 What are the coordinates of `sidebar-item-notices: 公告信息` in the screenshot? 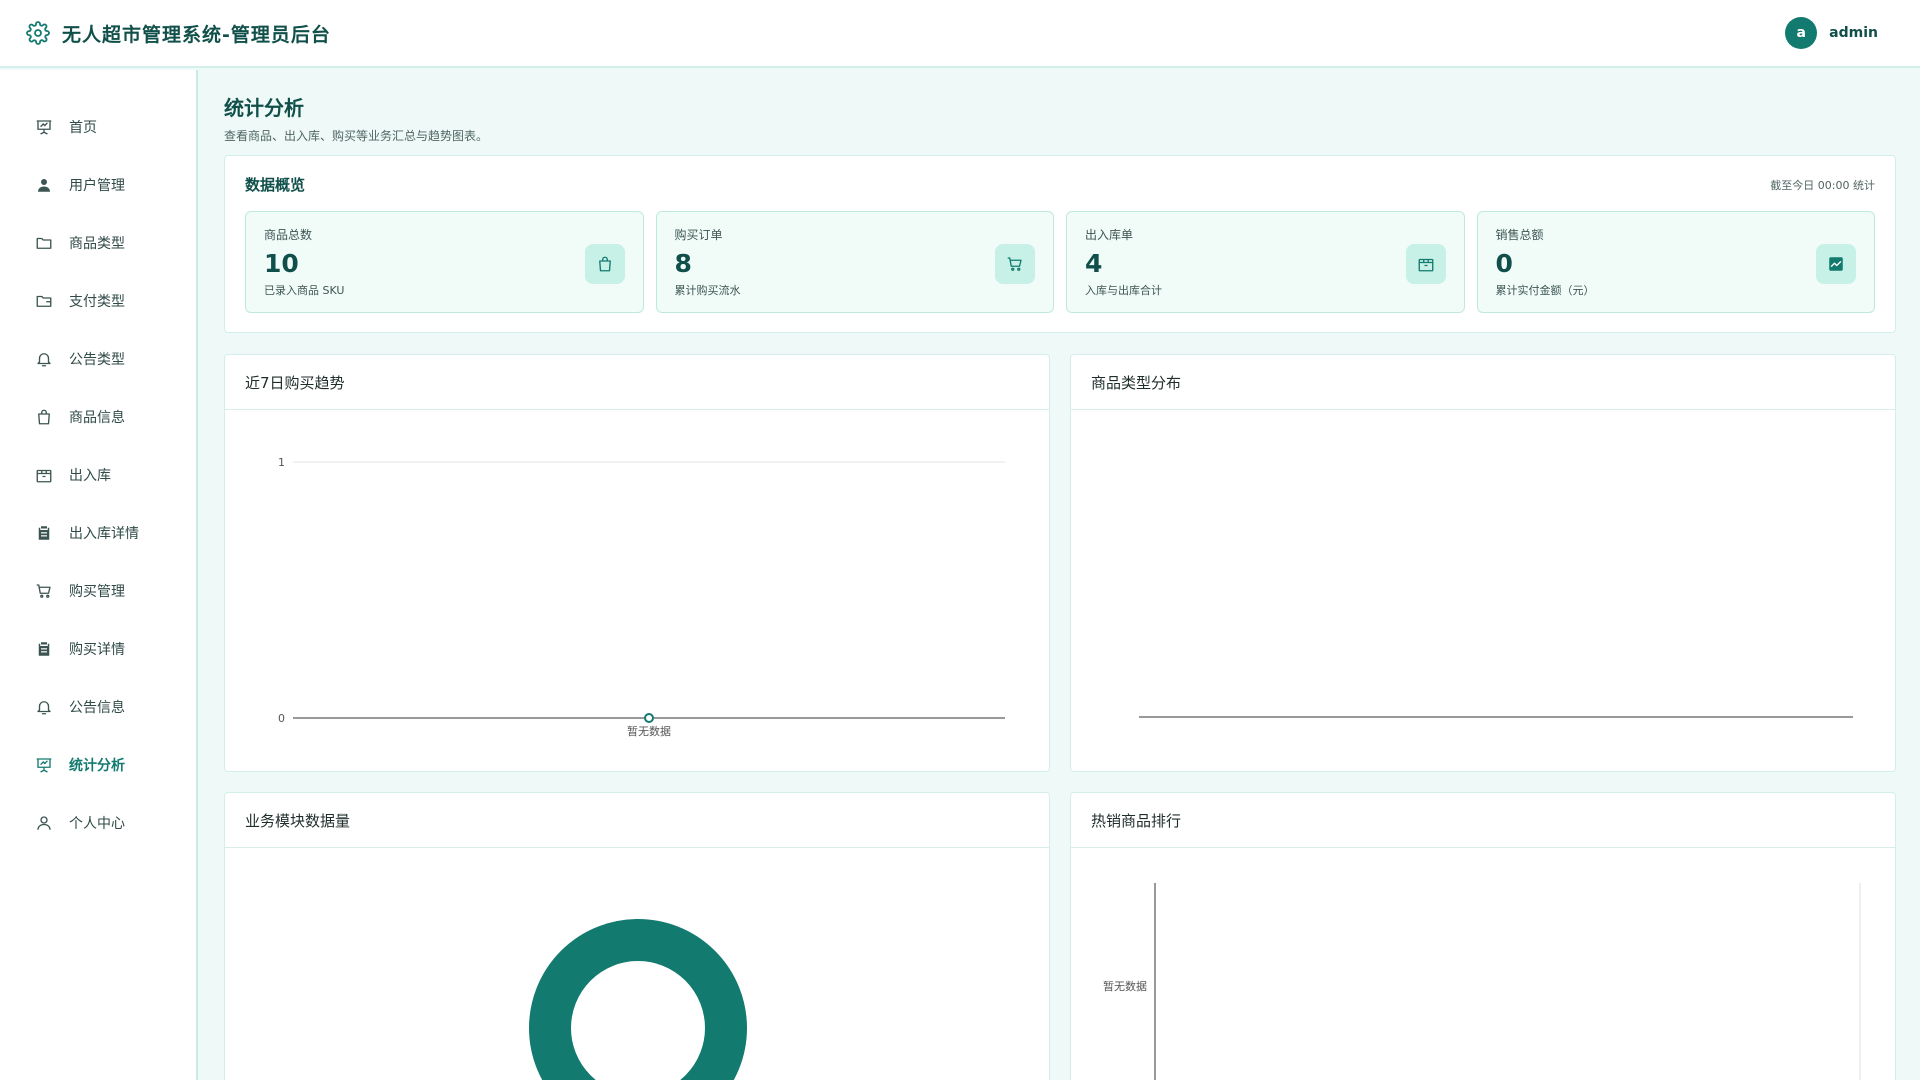 It's located at (98, 707).